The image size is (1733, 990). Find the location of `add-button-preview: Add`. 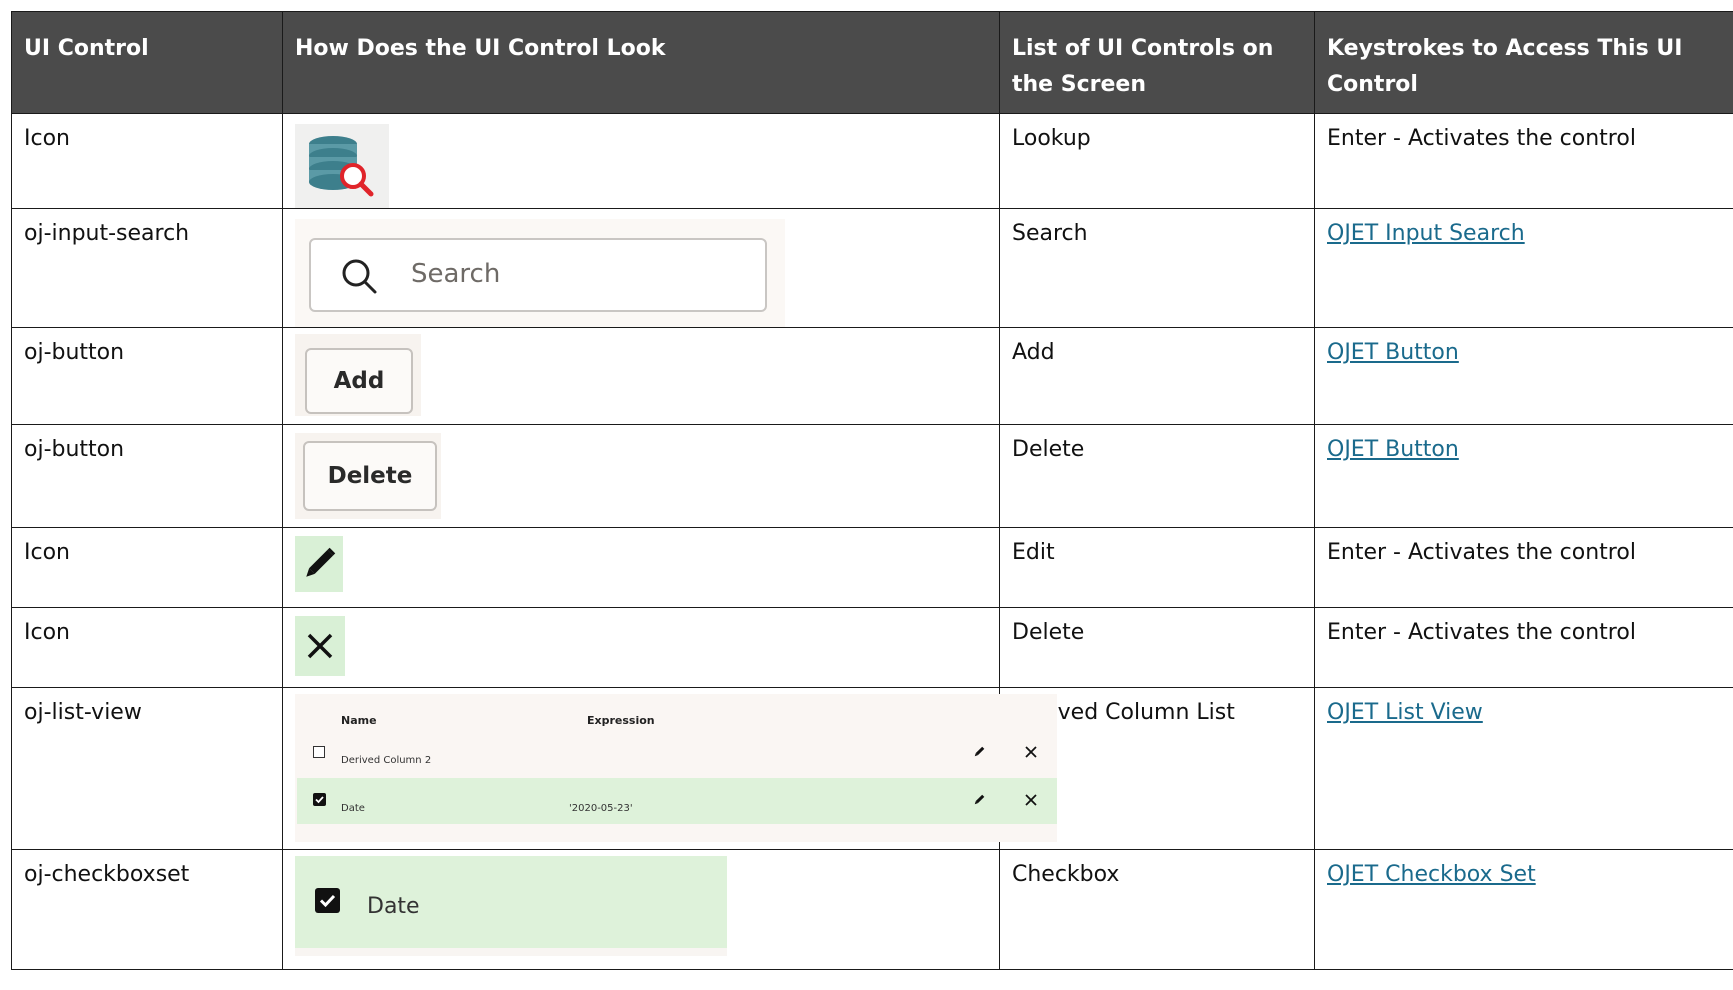

add-button-preview: Add is located at coordinates (358, 375).